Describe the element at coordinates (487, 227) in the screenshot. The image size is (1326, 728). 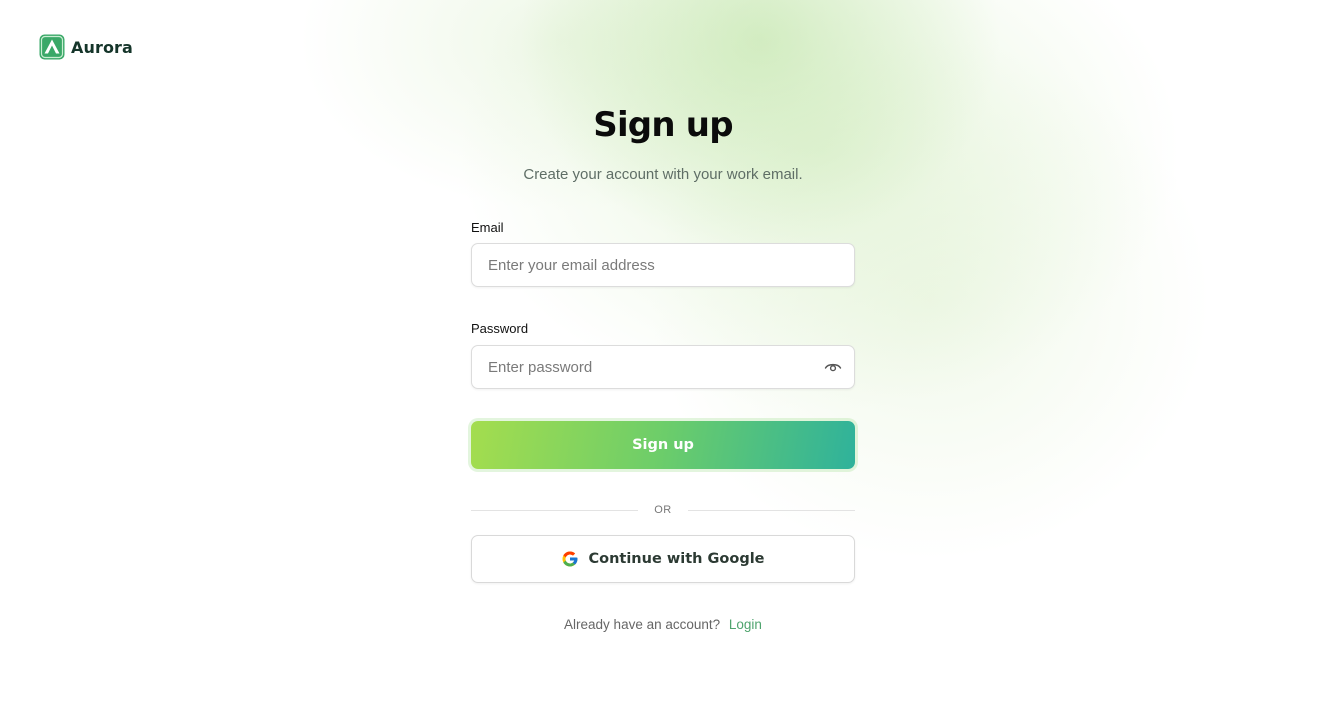
I see `email-label: Email` at that location.